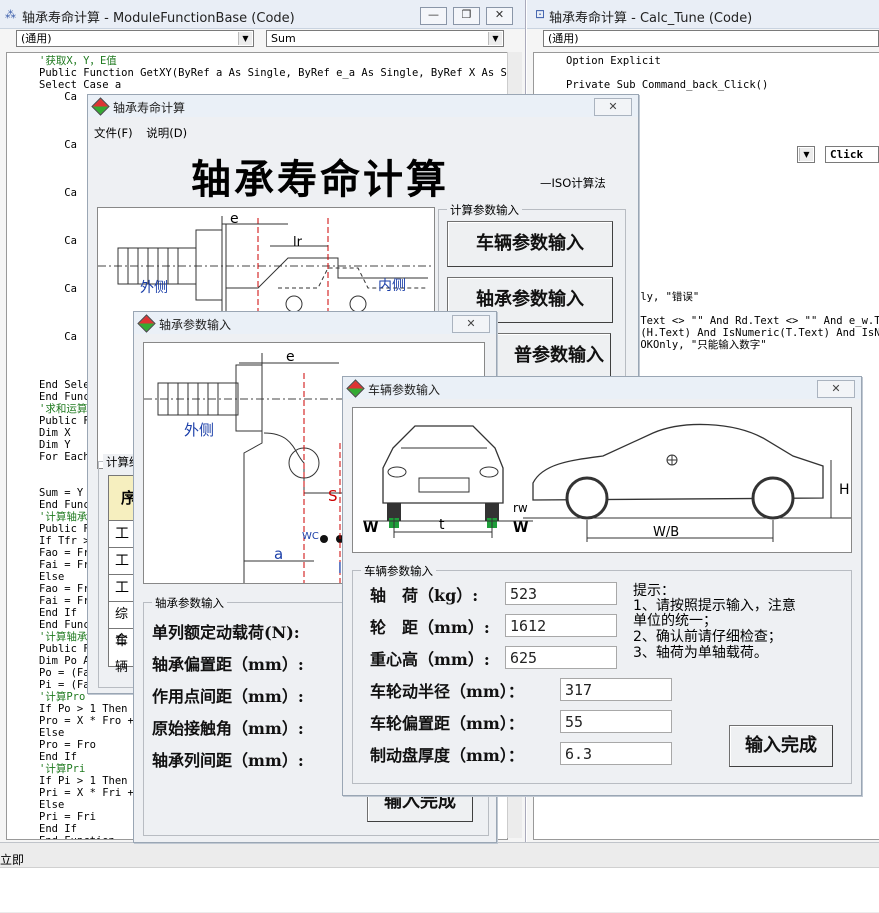  Describe the element at coordinates (310, 536) in the screenshot. I see `bearing-wc-label: WC` at that location.